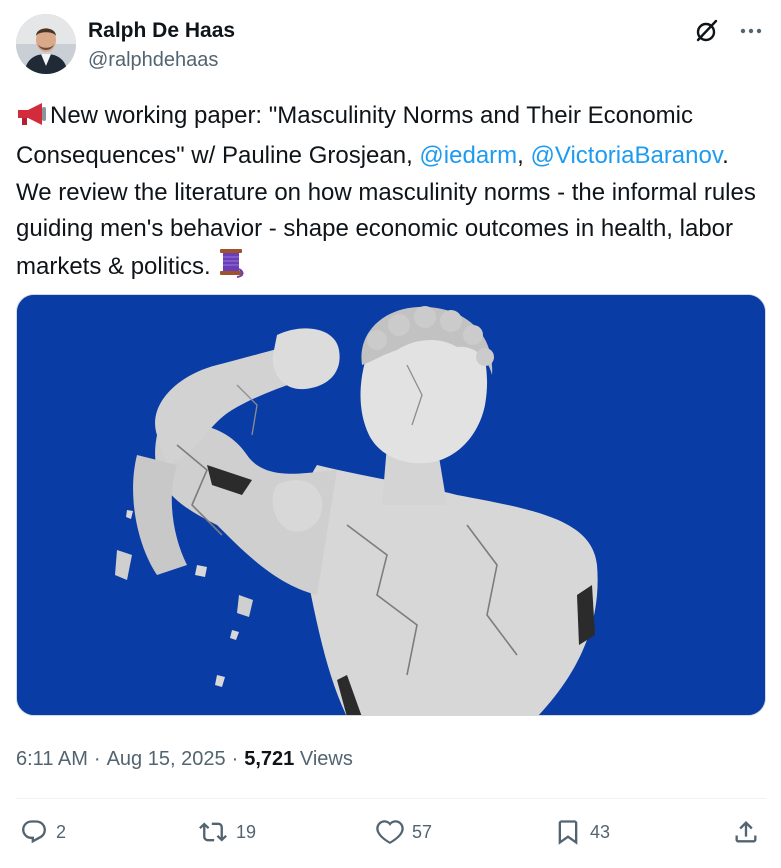  Describe the element at coordinates (166, 759) in the screenshot. I see `tweet-date: Aug 15, 2025` at that location.